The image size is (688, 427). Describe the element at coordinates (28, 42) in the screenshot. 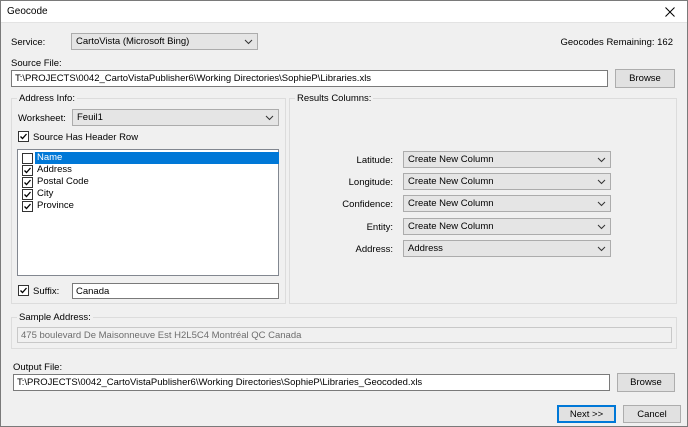

I see `service-label: Service:` at that location.